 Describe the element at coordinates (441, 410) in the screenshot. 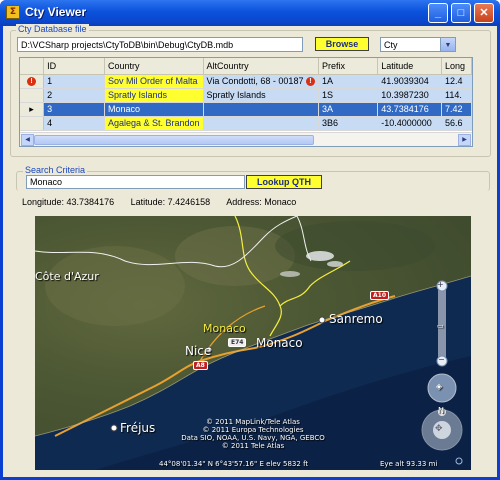

I see `compass-north-icon: N` at that location.